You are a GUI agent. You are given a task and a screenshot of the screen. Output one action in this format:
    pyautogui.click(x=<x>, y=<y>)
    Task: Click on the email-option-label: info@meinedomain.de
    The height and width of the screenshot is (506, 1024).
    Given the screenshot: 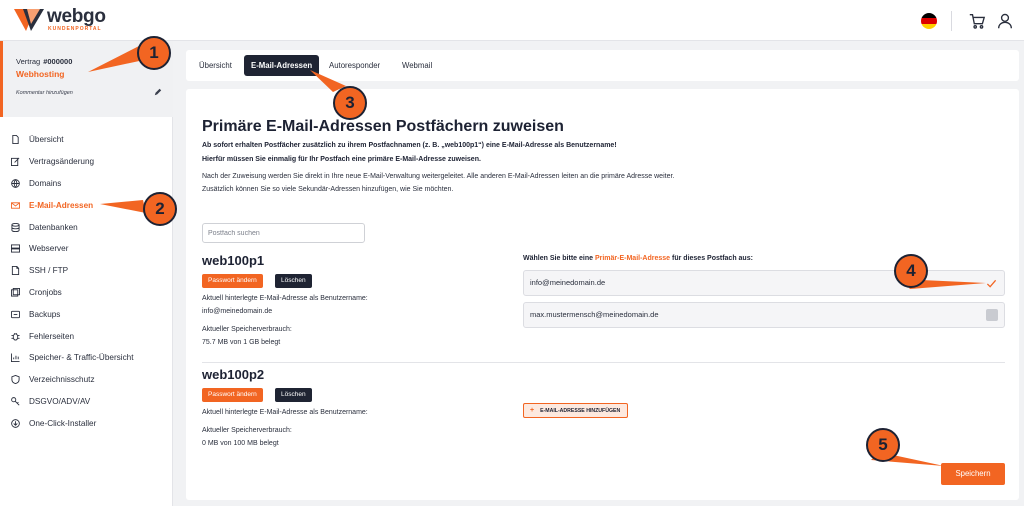 What is the action you would take?
    pyautogui.click(x=568, y=282)
    